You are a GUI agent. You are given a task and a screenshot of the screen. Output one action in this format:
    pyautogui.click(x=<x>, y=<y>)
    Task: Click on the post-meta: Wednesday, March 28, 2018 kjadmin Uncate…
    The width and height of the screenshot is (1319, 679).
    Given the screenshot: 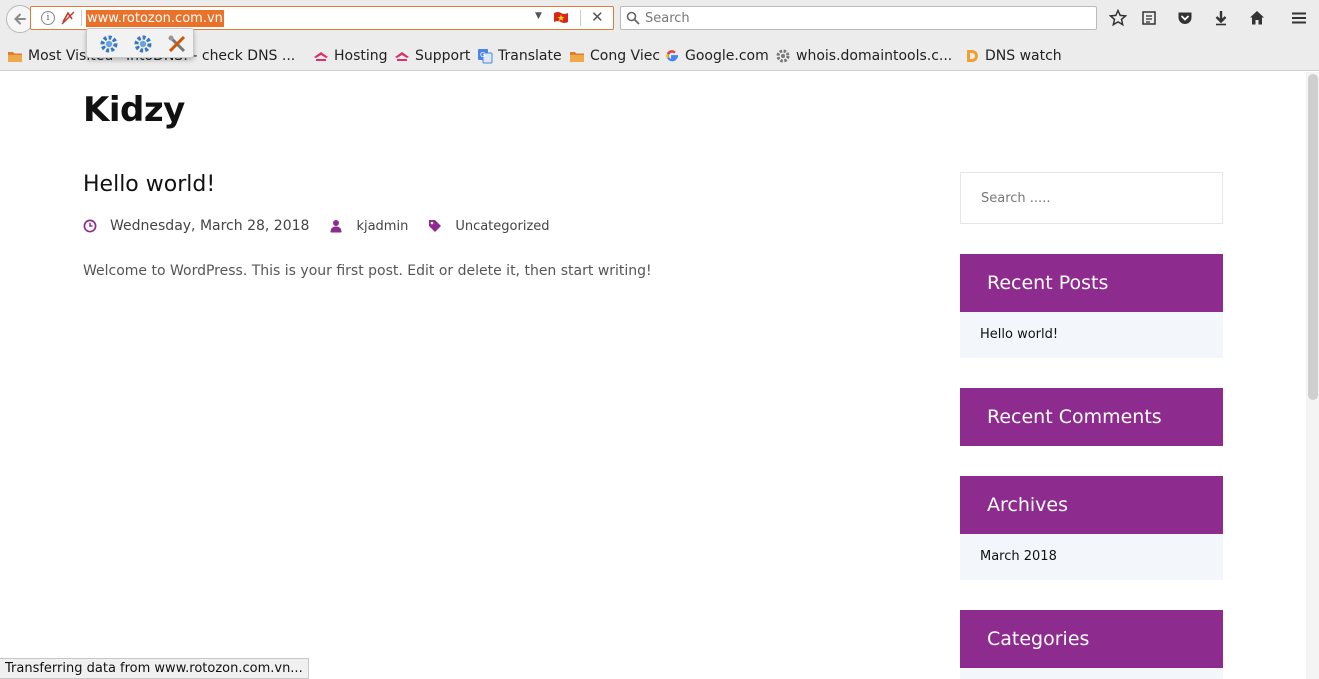 What is the action you would take?
    pyautogui.click(x=316, y=226)
    